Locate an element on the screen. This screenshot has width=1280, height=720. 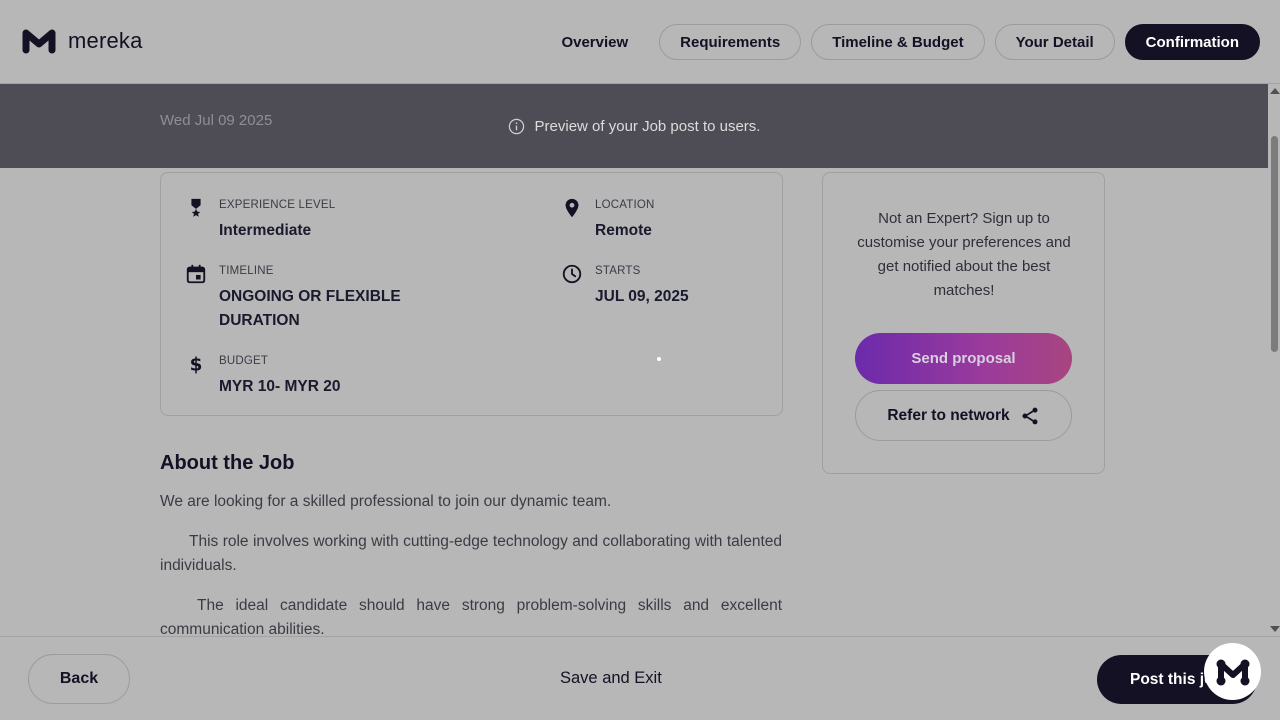
detail-location: LOCATION Remote is located at coordinates (608, 219).